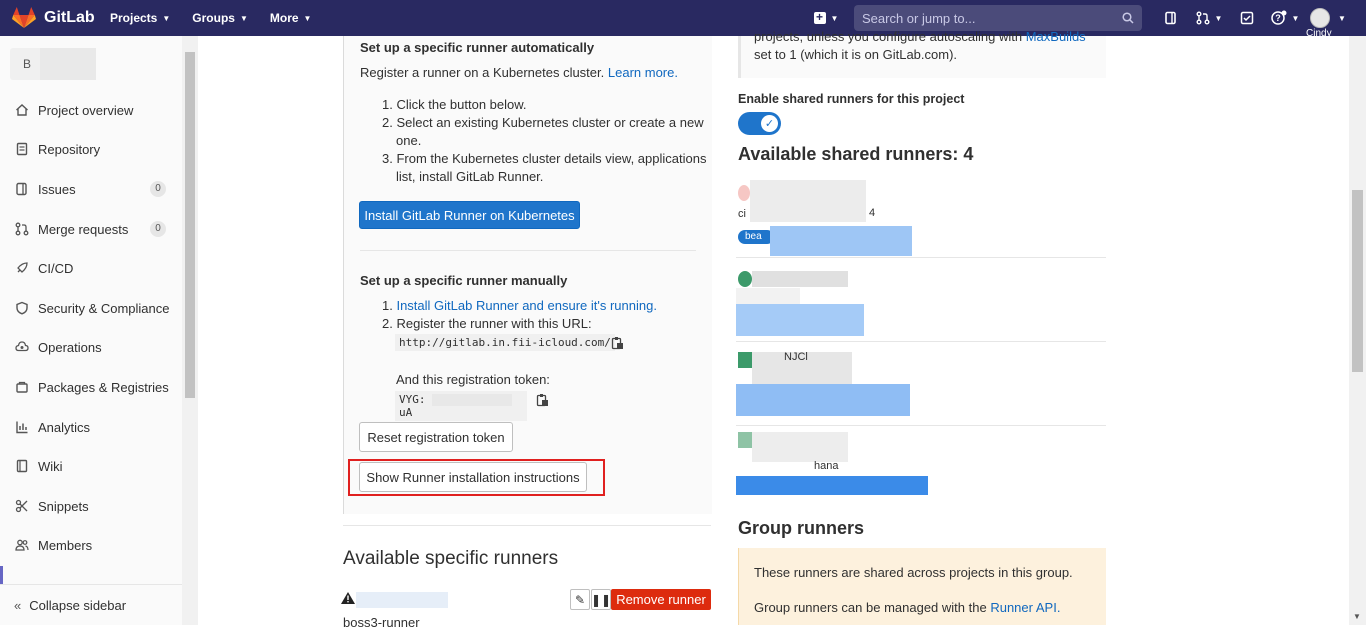  Describe the element at coordinates (91, 229) in the screenshot. I see `sidebar-item-merge-requests: Merge requests 0` at that location.